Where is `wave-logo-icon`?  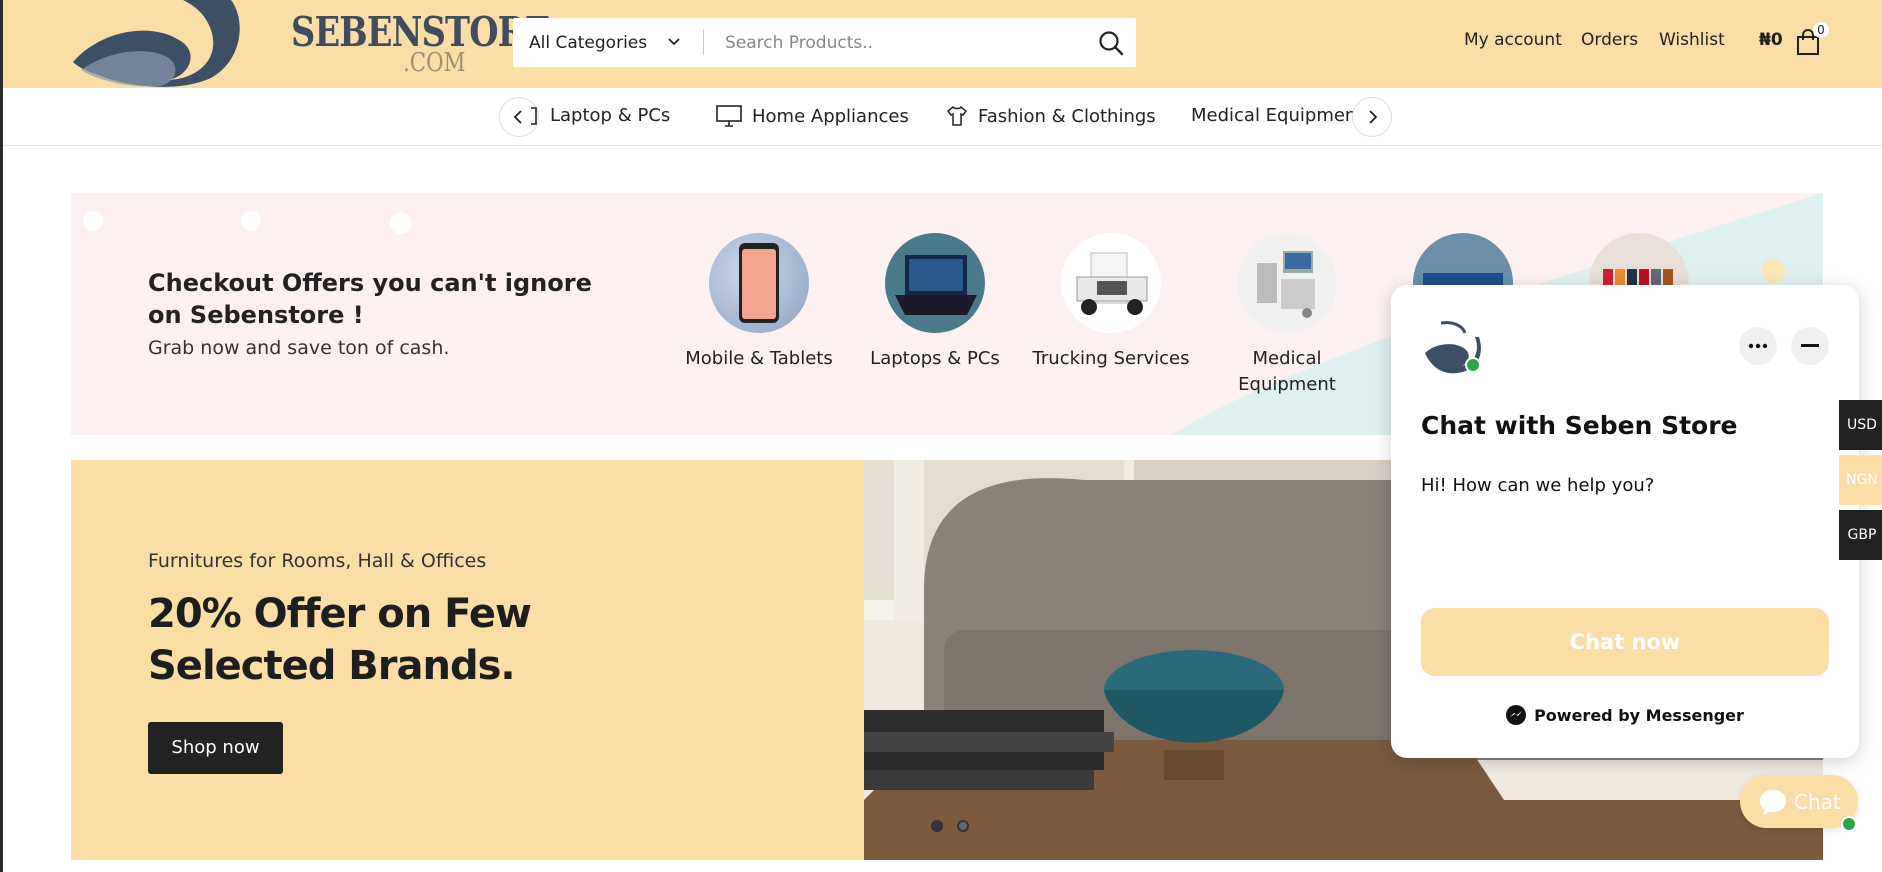 wave-logo-icon is located at coordinates (156, 43).